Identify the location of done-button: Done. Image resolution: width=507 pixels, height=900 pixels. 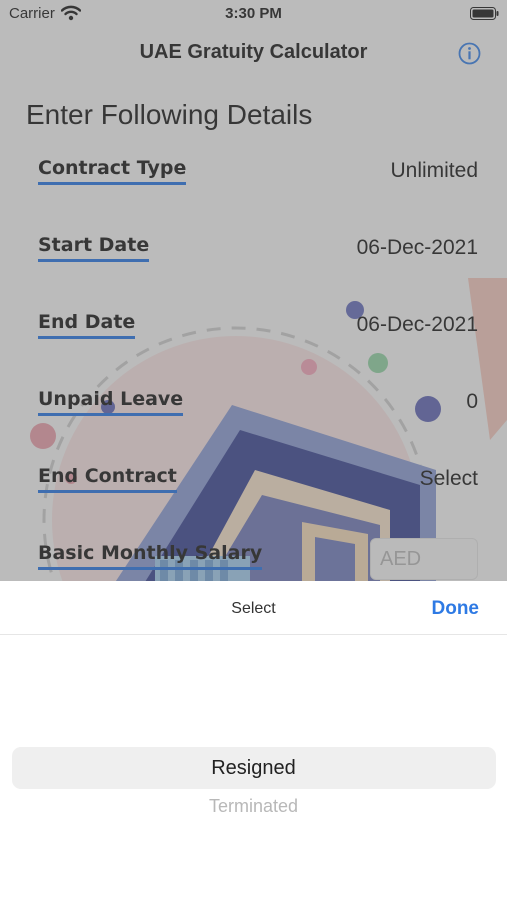
(456, 609).